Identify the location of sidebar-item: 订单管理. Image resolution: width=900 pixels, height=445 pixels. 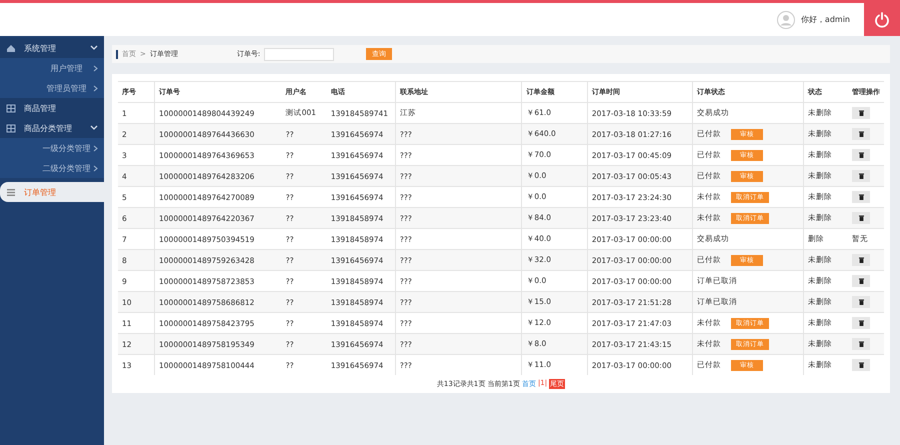
(52, 192).